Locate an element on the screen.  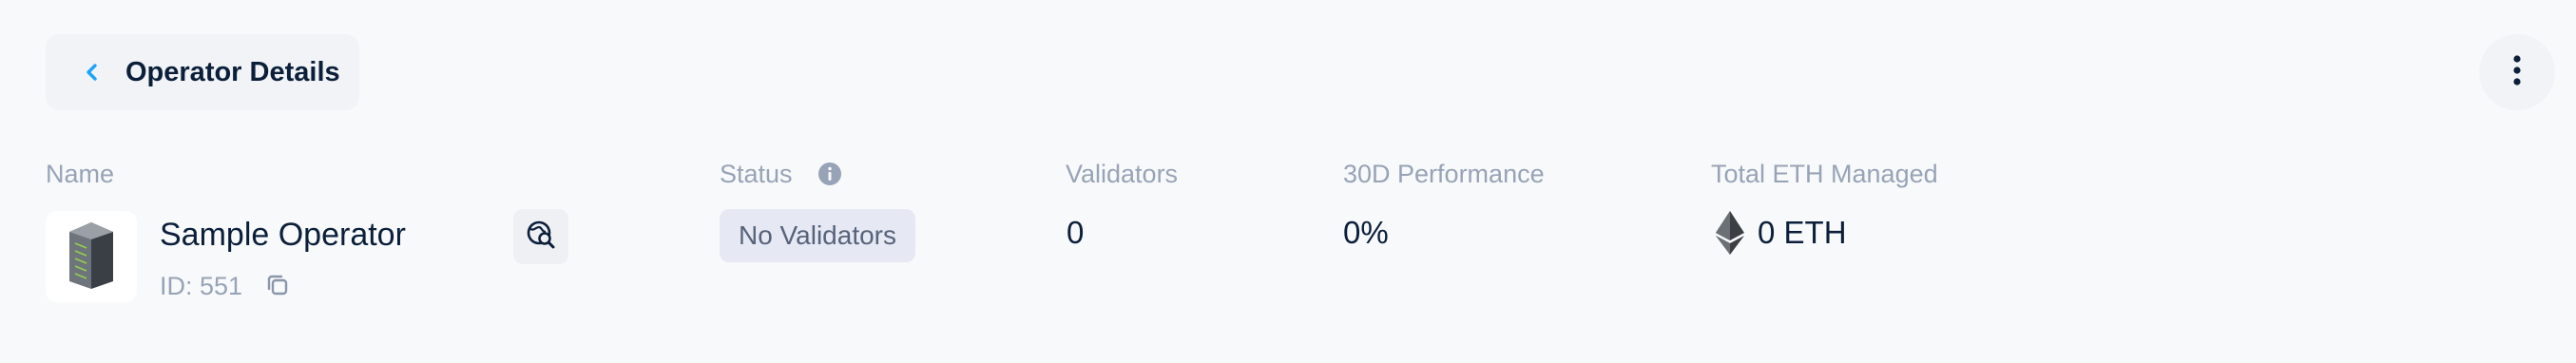
ethereum-icon is located at coordinates (1730, 233).